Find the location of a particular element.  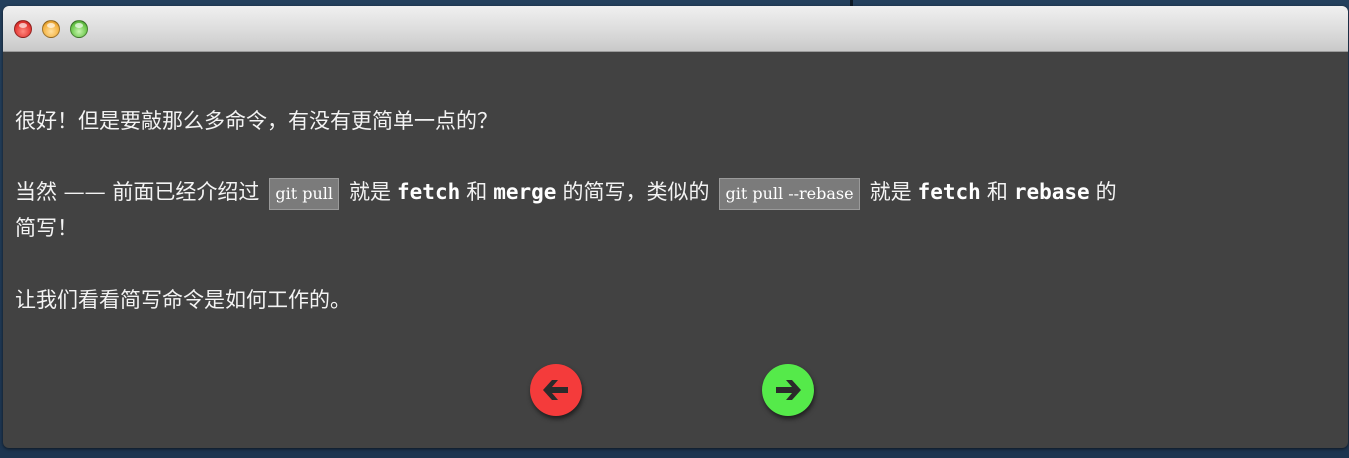

keyword-fetch-1: fetch is located at coordinates (429, 192).